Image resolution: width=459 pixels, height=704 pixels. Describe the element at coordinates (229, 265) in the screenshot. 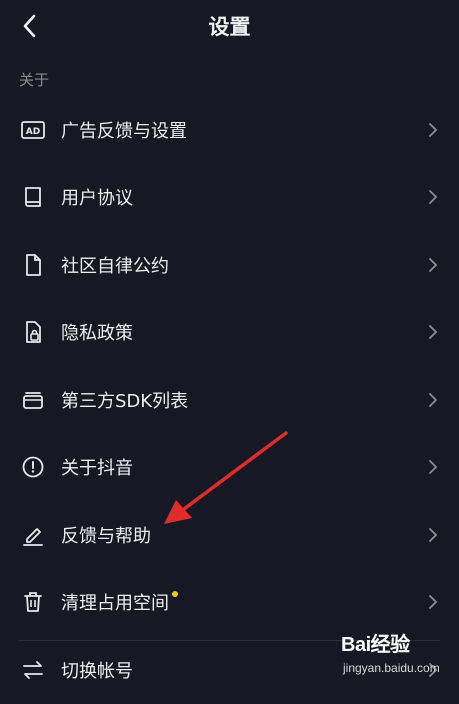

I see `list-item-community-guidelines: 社区自律公约` at that location.